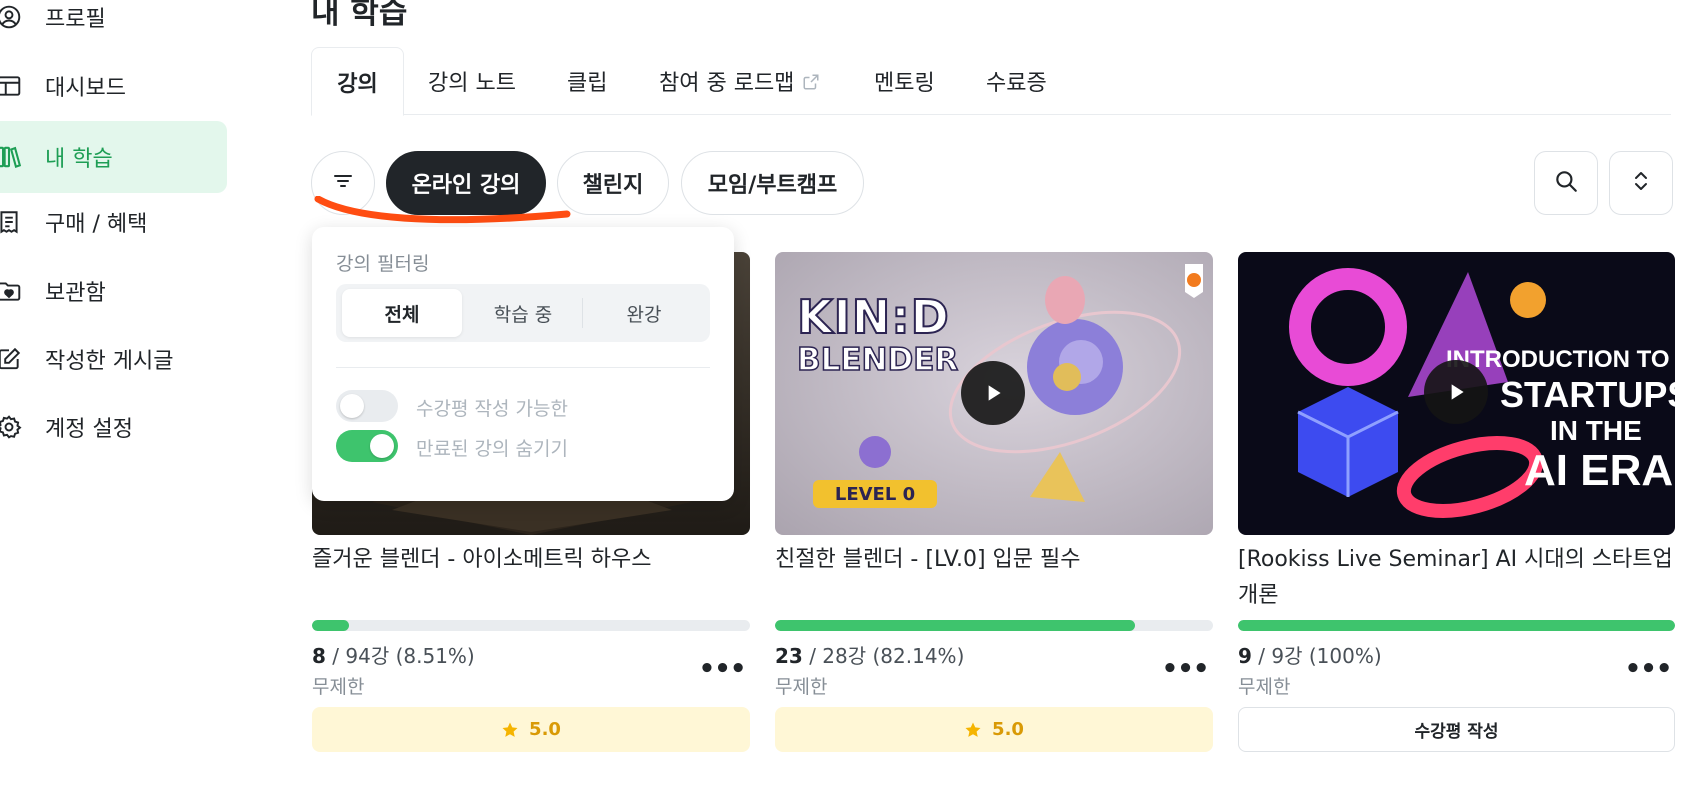 This screenshot has width=1686, height=811. Describe the element at coordinates (400, 656) in the screenshot. I see `lessons-total: / 94강 (8.51%)` at that location.